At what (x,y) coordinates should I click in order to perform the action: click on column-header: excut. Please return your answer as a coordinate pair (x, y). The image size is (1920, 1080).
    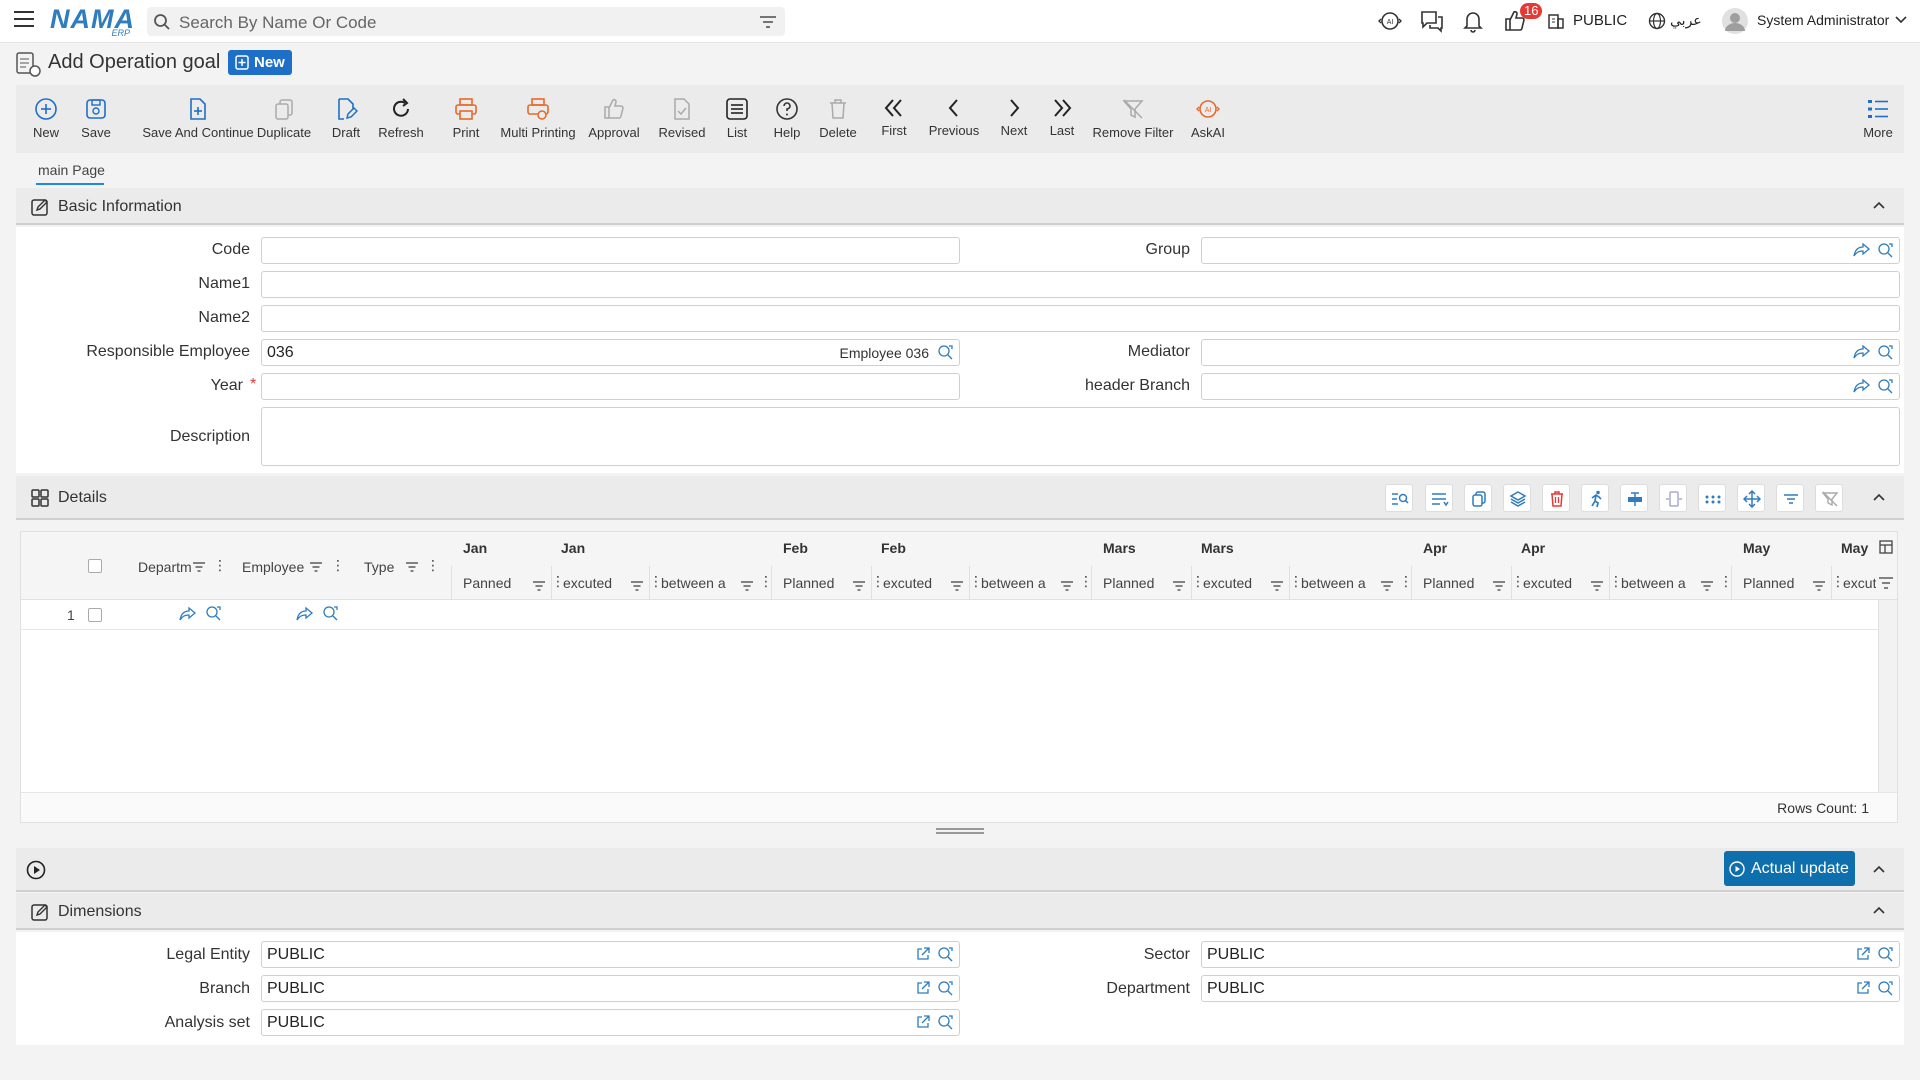
    Looking at the image, I should click on (1859, 583).